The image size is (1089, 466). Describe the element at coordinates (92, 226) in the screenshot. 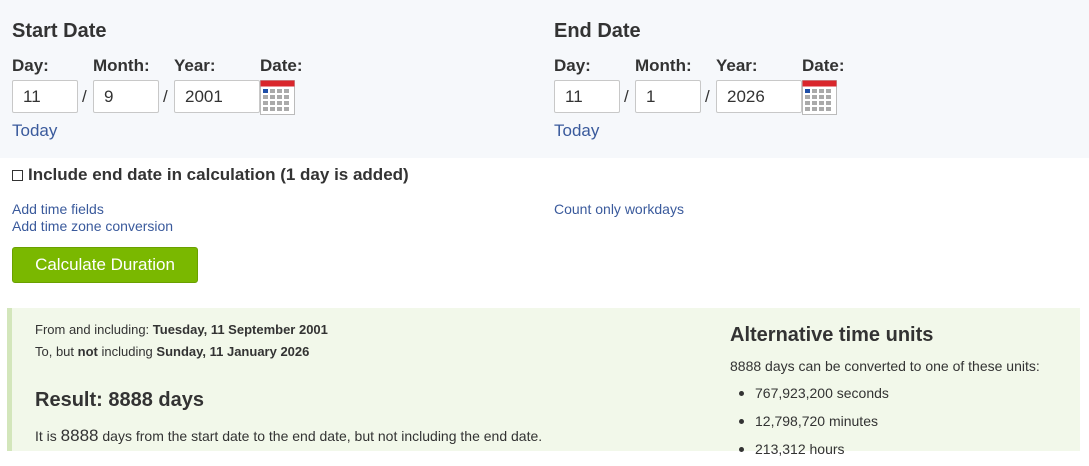

I see `add-timezone-link: Add time zone conversion` at that location.